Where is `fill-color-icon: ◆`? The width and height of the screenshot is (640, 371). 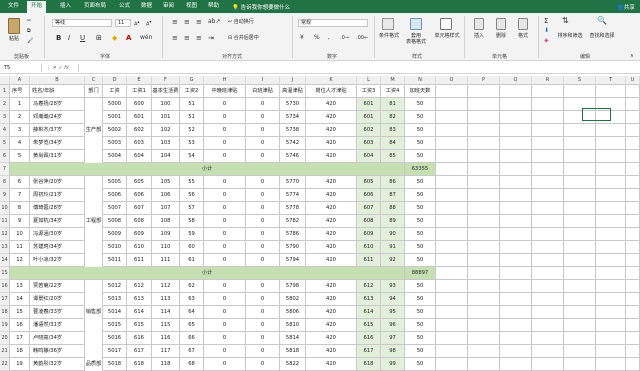 fill-color-icon: ◆ is located at coordinates (114, 38).